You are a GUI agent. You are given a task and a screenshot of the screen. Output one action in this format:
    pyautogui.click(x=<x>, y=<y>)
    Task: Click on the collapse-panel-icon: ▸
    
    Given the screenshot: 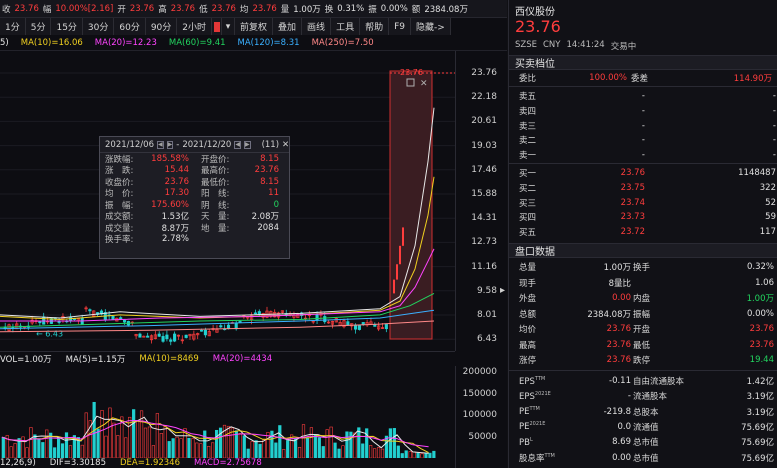 What is the action you would take?
    pyautogui.click(x=502, y=290)
    